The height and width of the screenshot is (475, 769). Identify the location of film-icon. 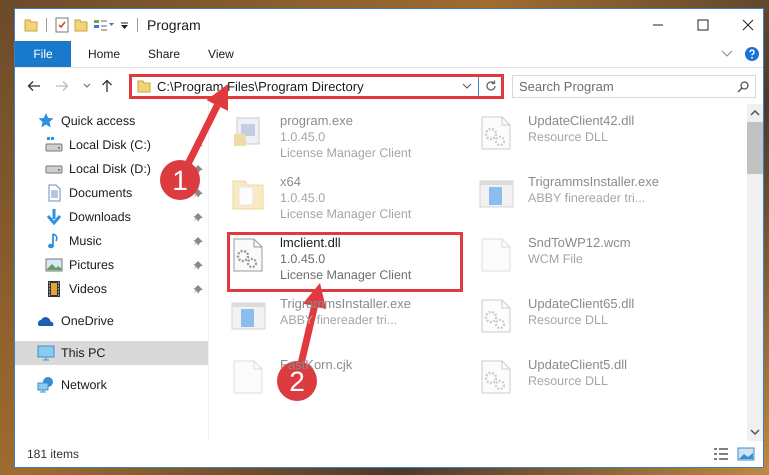
(54, 289).